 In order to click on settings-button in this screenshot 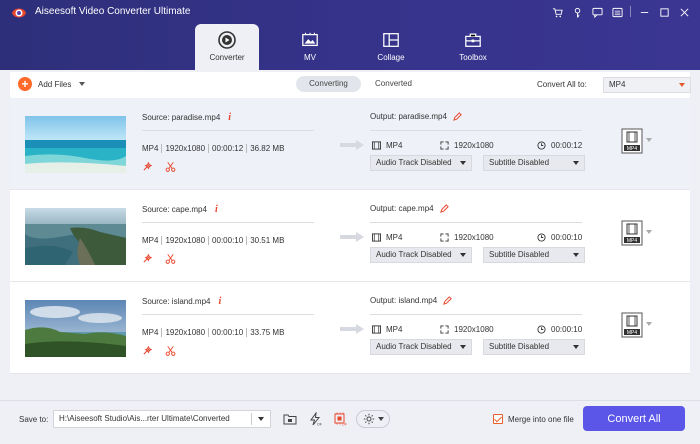, I will do `click(373, 419)`.